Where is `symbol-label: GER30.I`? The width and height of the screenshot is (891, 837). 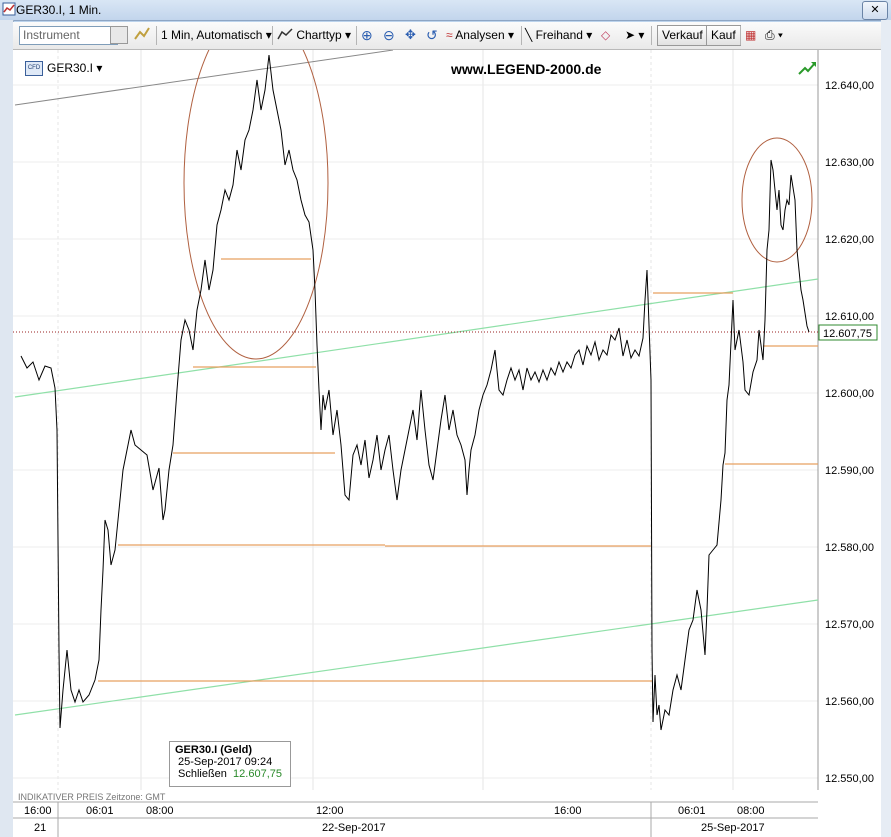 symbol-label: GER30.I is located at coordinates (70, 68).